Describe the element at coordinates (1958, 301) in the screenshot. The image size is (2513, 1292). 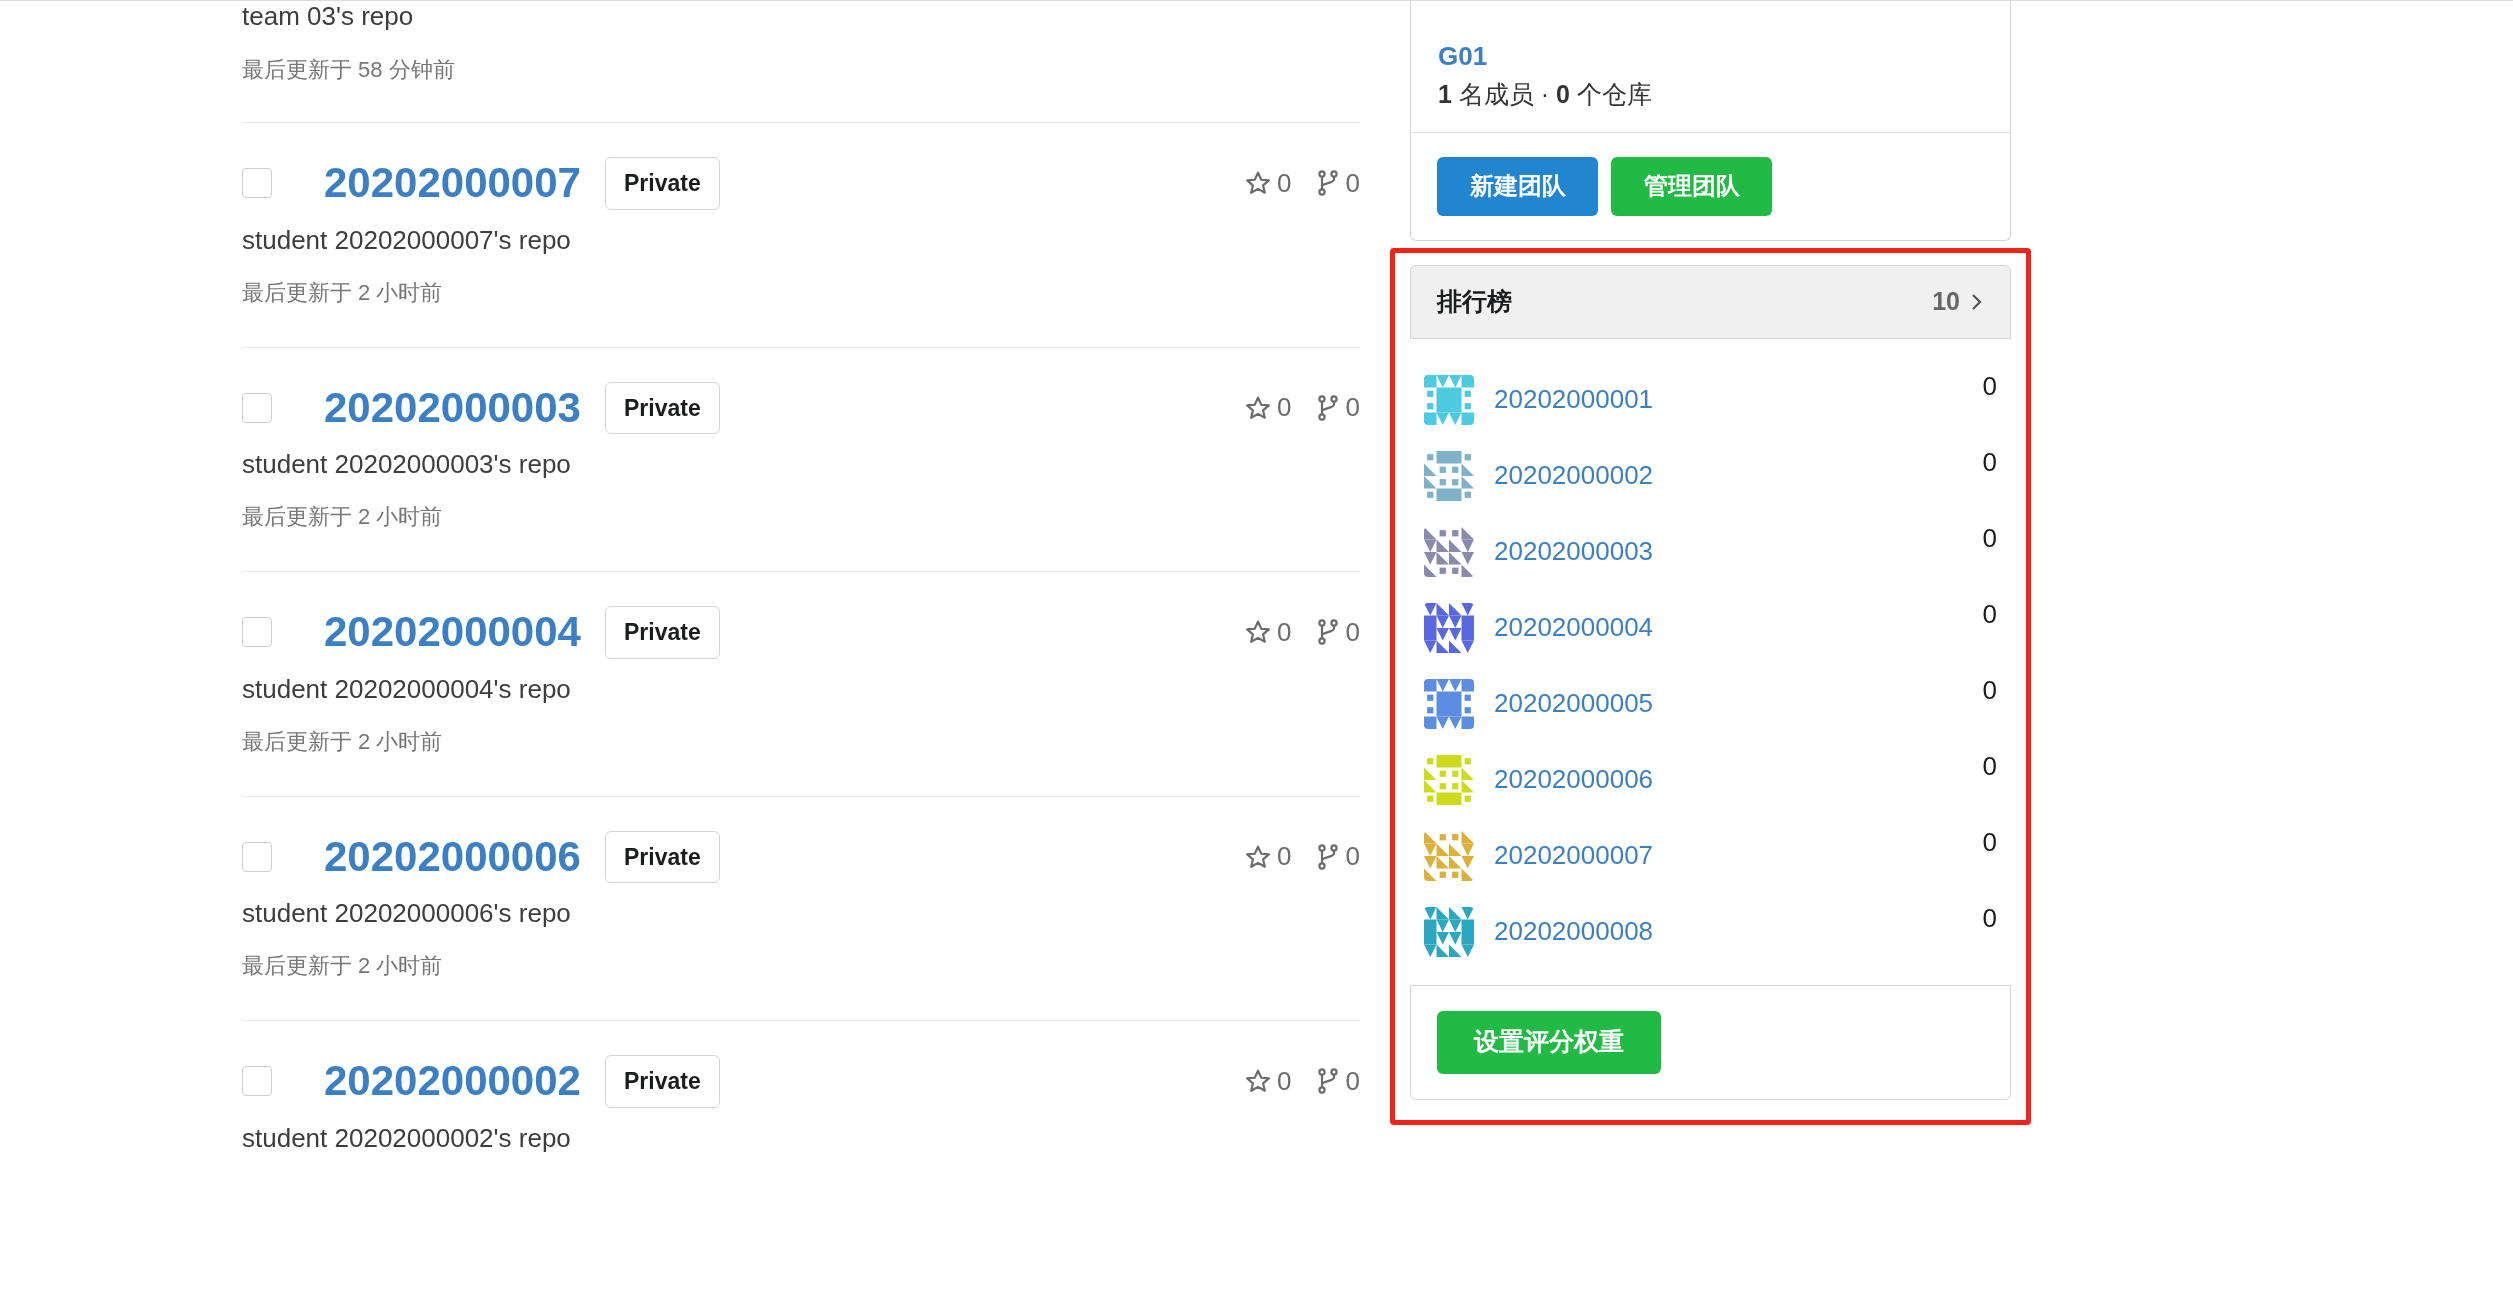
I see `leaderboard-count-link: 10` at that location.